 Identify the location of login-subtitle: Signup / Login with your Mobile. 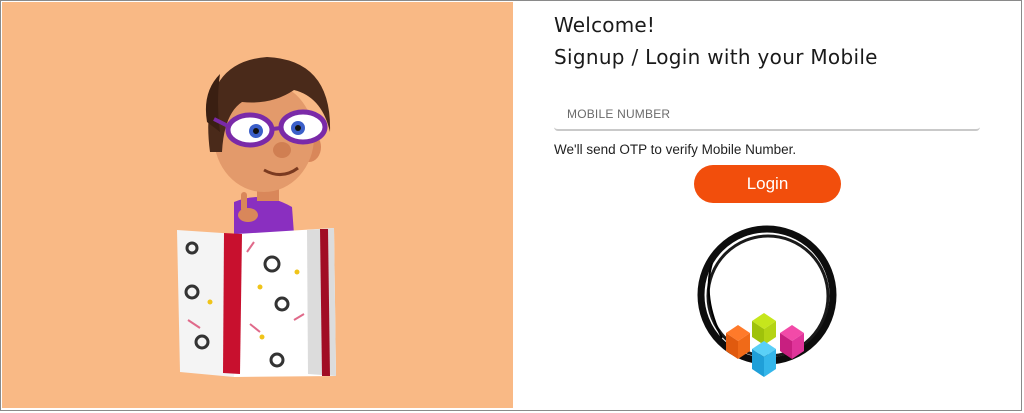
(716, 57).